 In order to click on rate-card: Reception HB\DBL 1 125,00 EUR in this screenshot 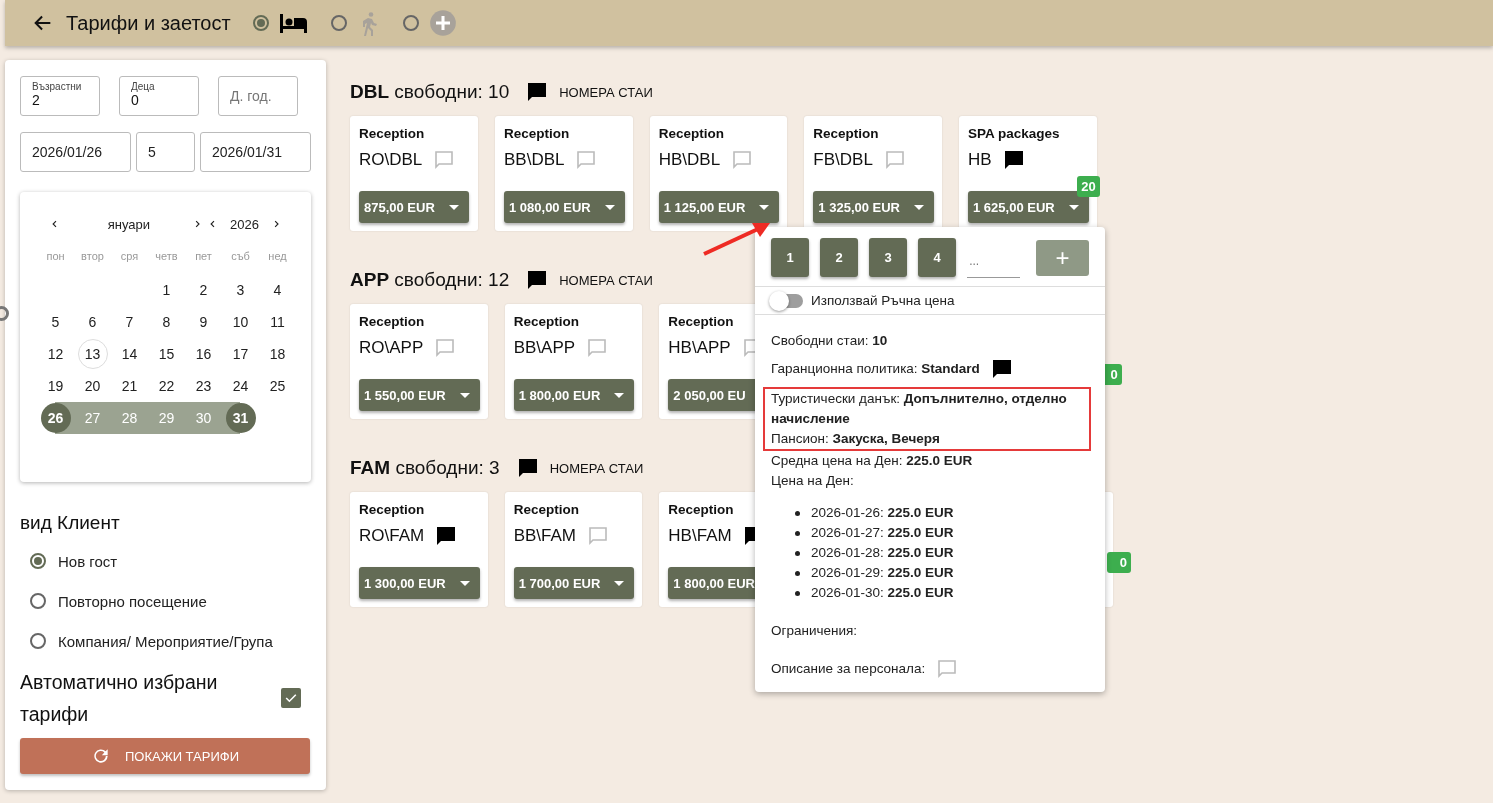, I will do `click(718, 173)`.